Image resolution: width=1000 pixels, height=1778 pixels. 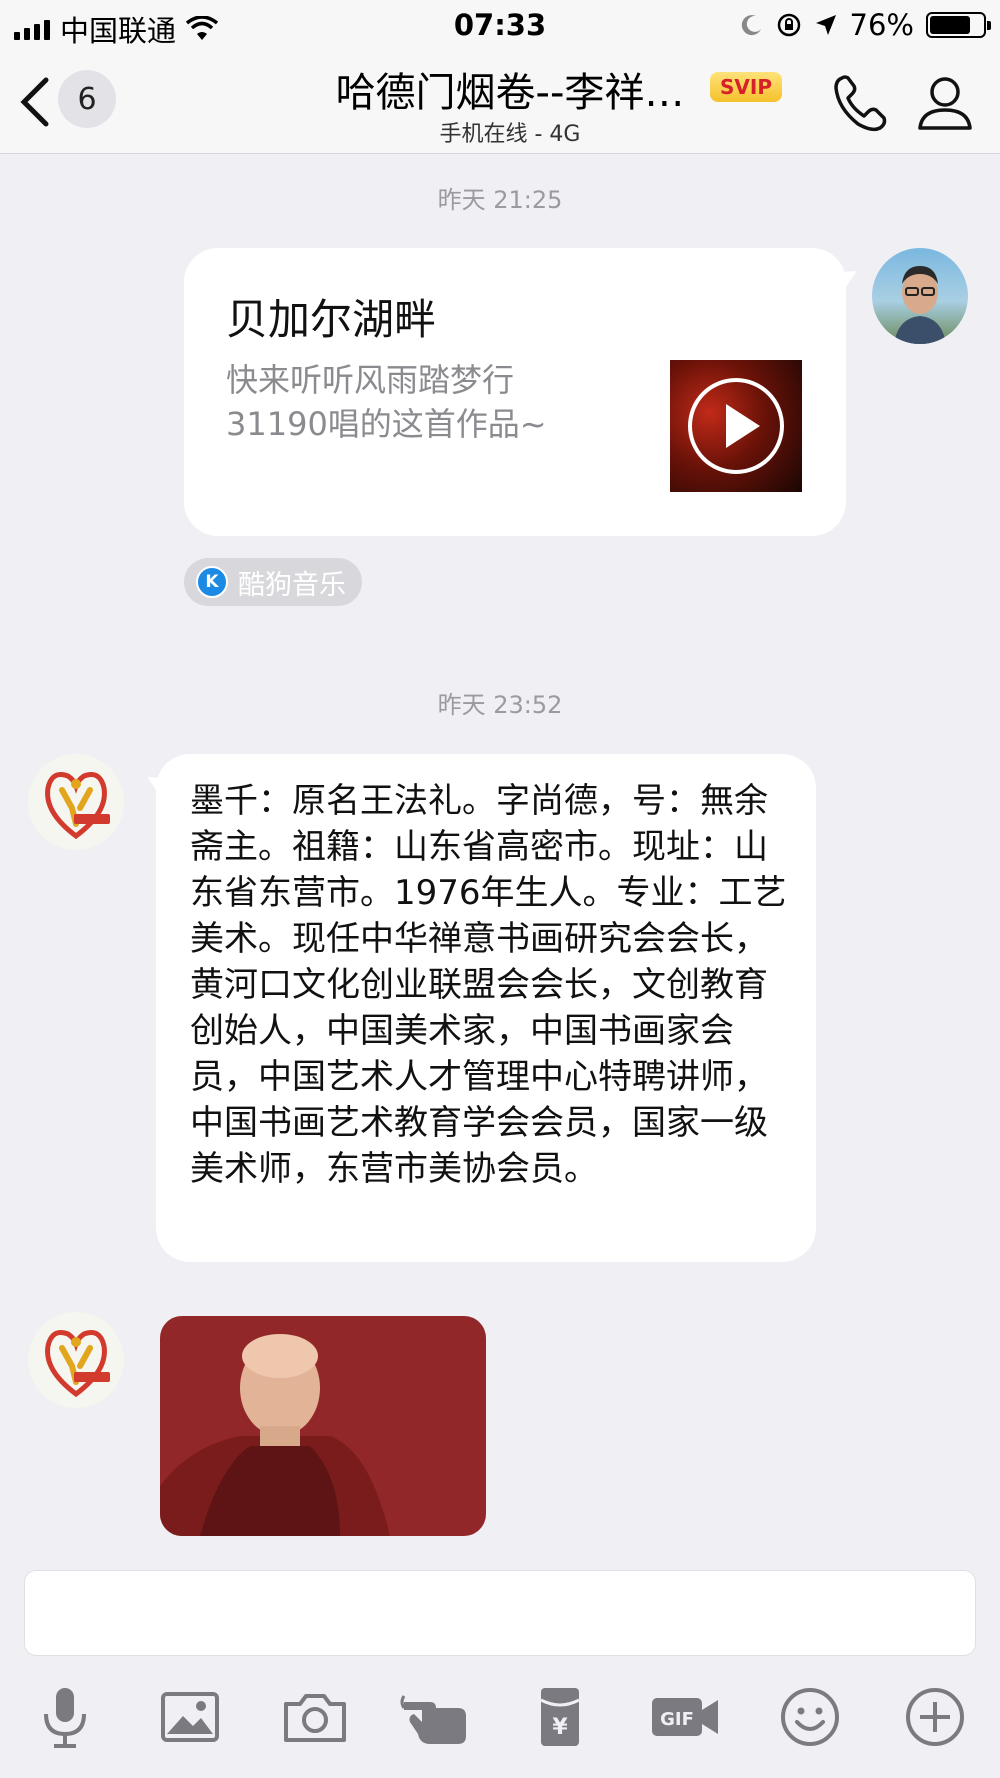 What do you see at coordinates (500, 1613) in the screenshot?
I see `message-input` at bounding box center [500, 1613].